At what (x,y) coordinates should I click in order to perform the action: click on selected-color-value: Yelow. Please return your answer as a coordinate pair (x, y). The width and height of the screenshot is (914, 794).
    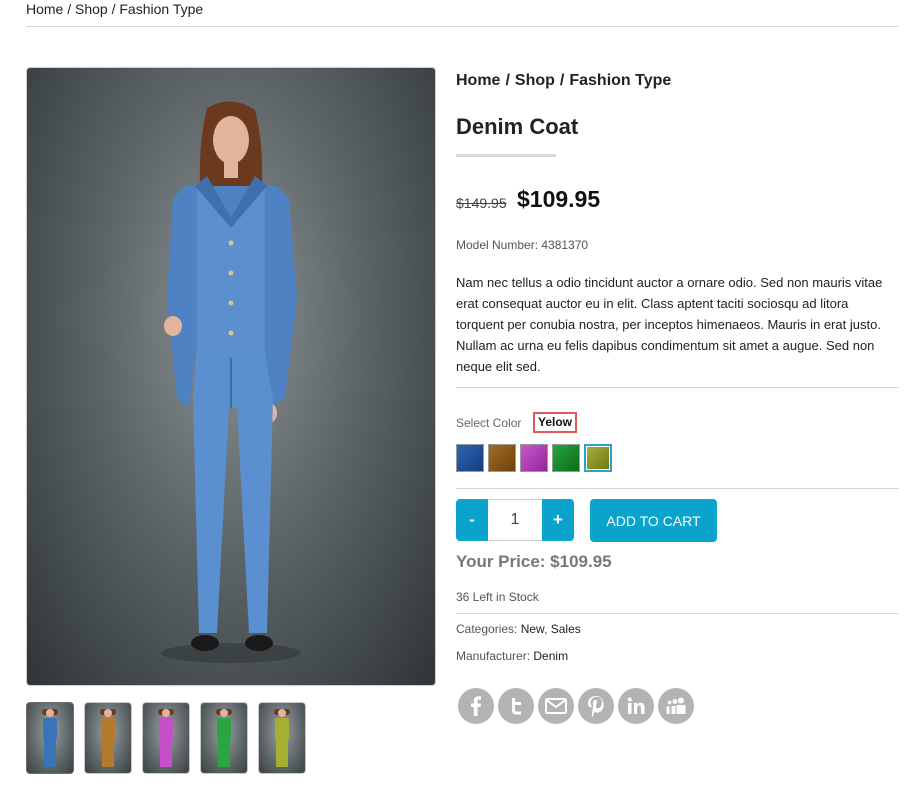
    Looking at the image, I should click on (555, 422).